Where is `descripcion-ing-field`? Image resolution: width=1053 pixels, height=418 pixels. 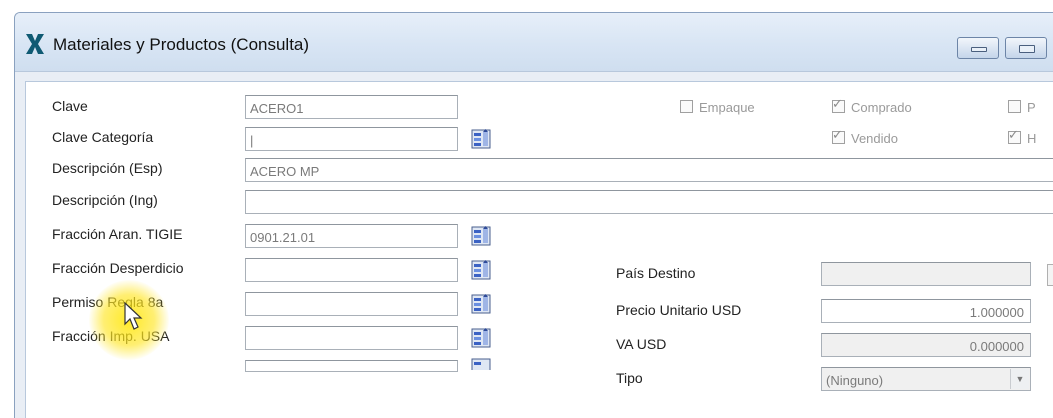 descripcion-ing-field is located at coordinates (649, 202).